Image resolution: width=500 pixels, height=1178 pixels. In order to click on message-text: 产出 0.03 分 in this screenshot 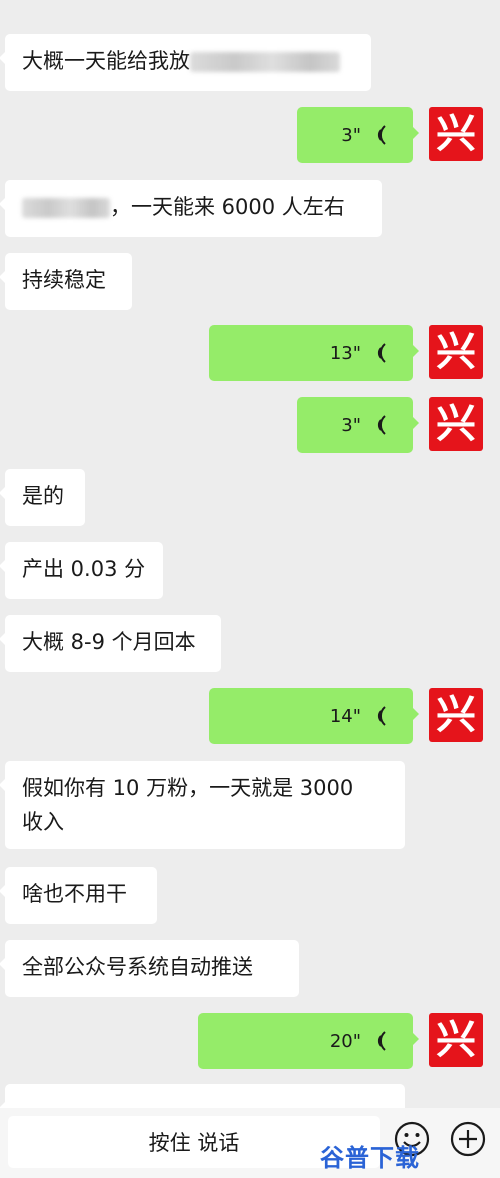, I will do `click(84, 569)`.